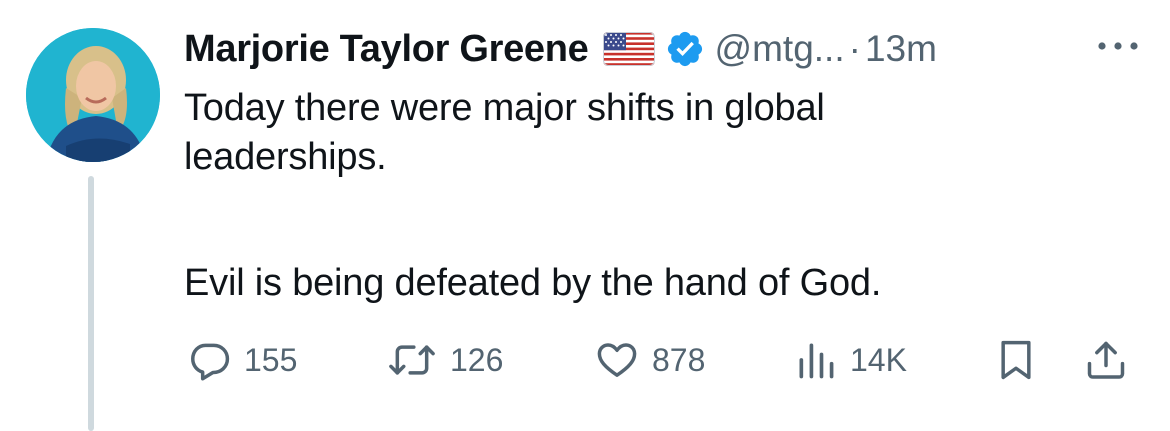 The height and width of the screenshot is (431, 1170). What do you see at coordinates (901, 49) in the screenshot?
I see `timestamp: 13m` at bounding box center [901, 49].